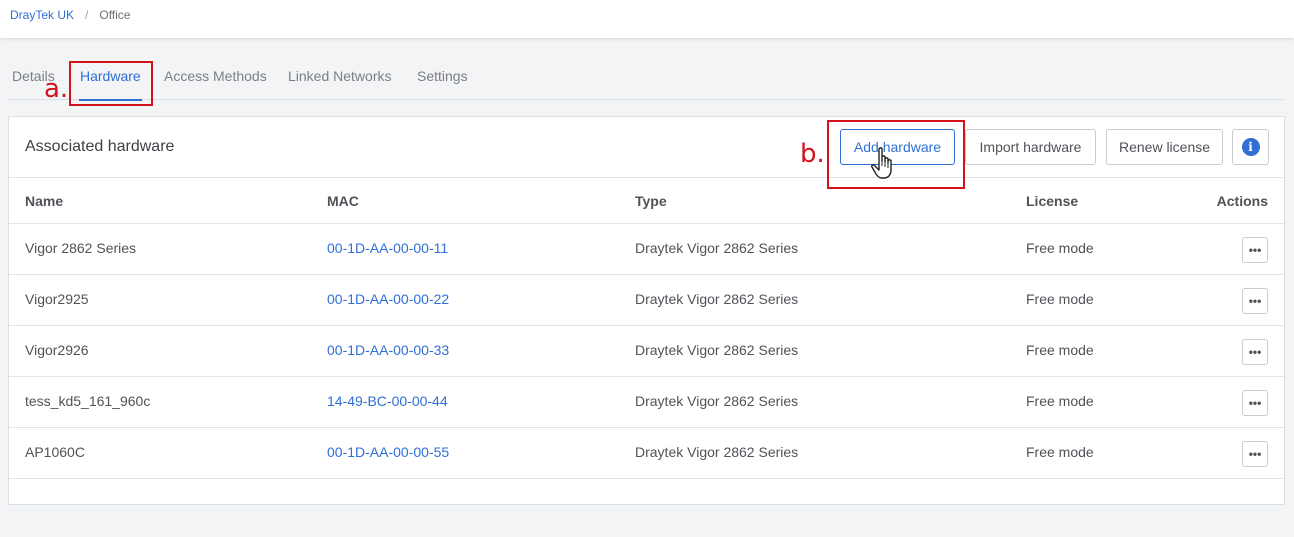 This screenshot has width=1294, height=537. What do you see at coordinates (1052, 201) in the screenshot?
I see `column-header-license: License` at bounding box center [1052, 201].